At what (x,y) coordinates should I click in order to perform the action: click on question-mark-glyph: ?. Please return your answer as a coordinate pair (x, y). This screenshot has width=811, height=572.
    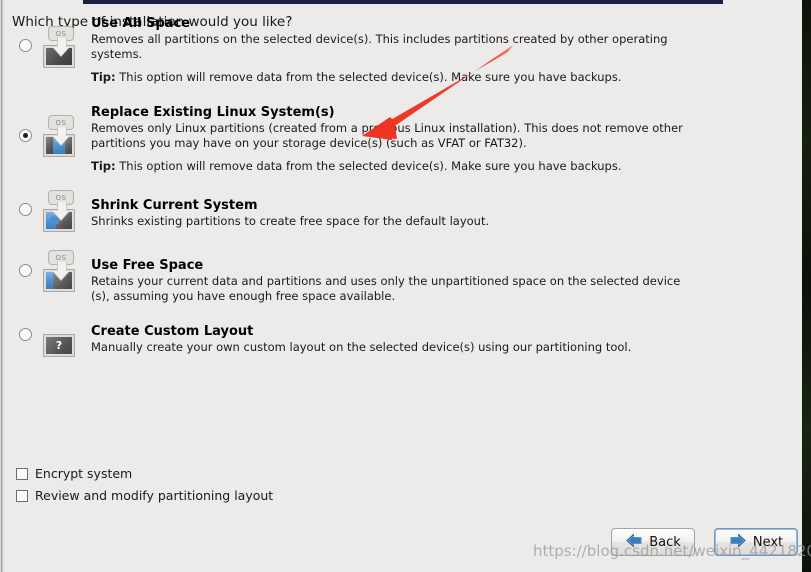
    Looking at the image, I should click on (59, 345).